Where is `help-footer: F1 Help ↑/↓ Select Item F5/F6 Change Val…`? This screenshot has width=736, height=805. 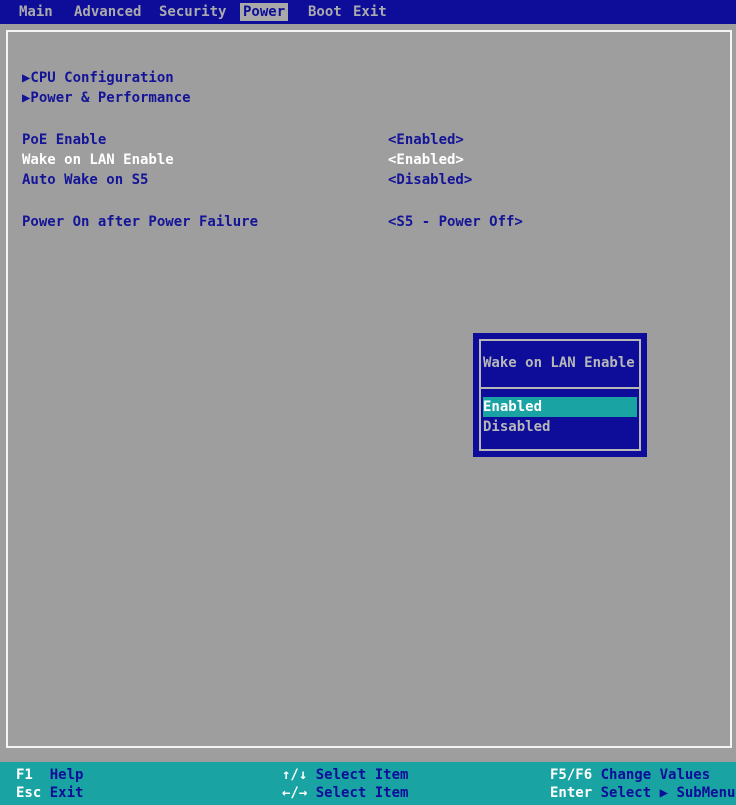 help-footer: F1 Help ↑/↓ Select Item F5/F6 Change Val… is located at coordinates (368, 783).